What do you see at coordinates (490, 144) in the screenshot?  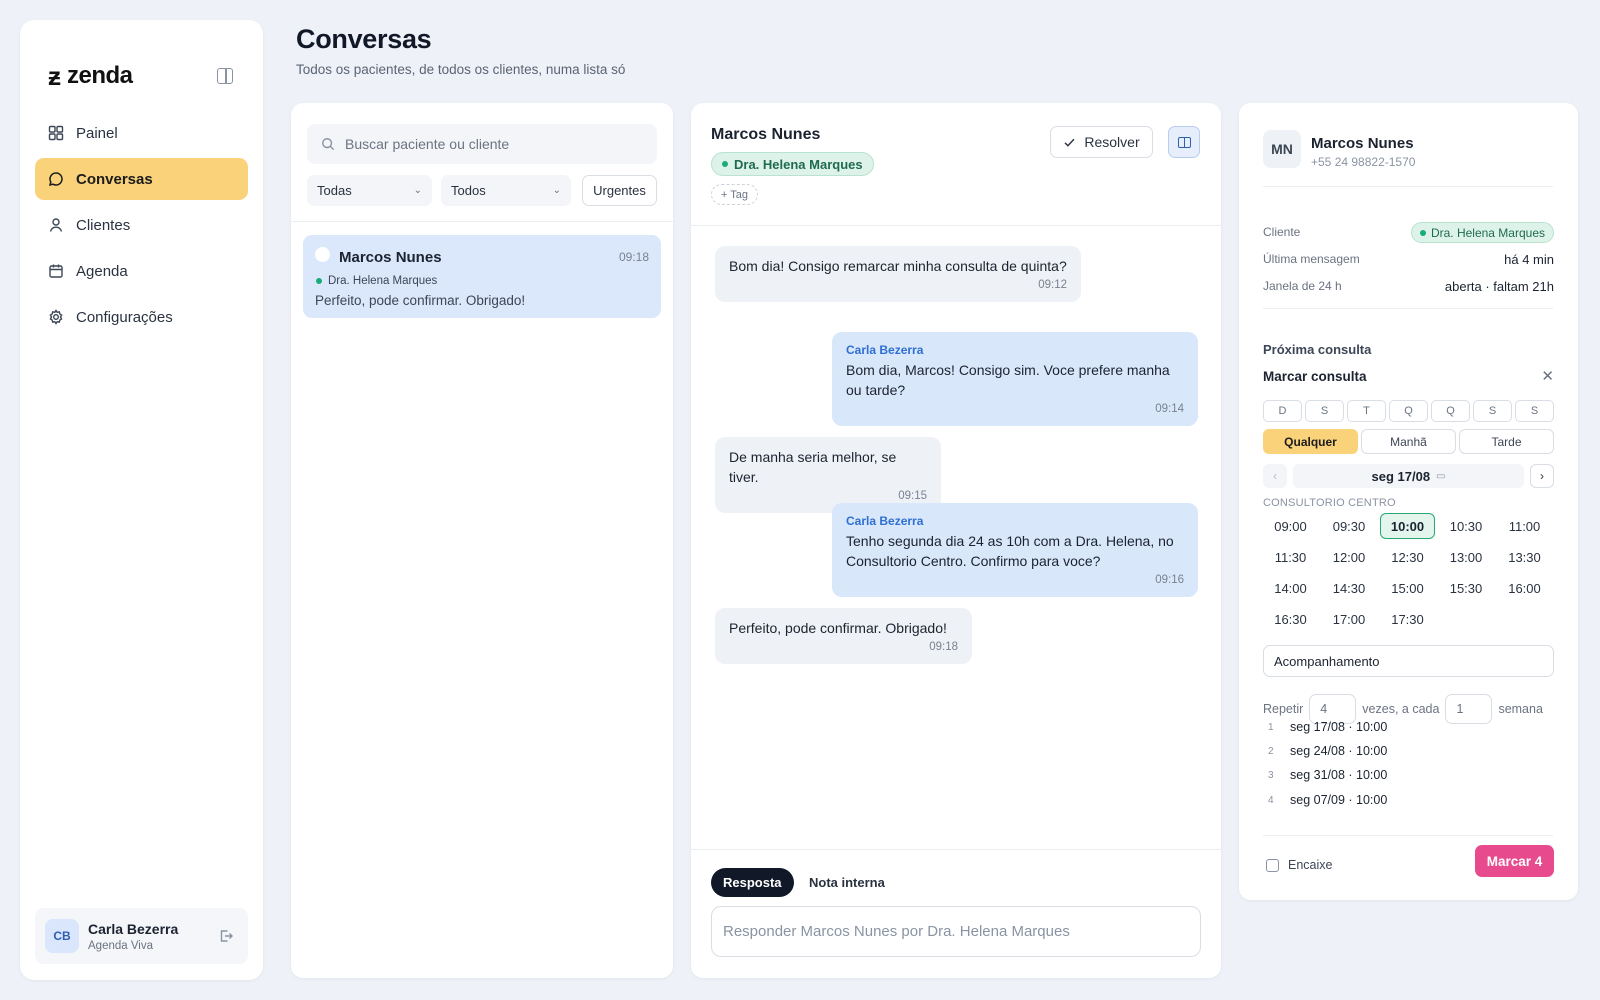 I see `search-input` at bounding box center [490, 144].